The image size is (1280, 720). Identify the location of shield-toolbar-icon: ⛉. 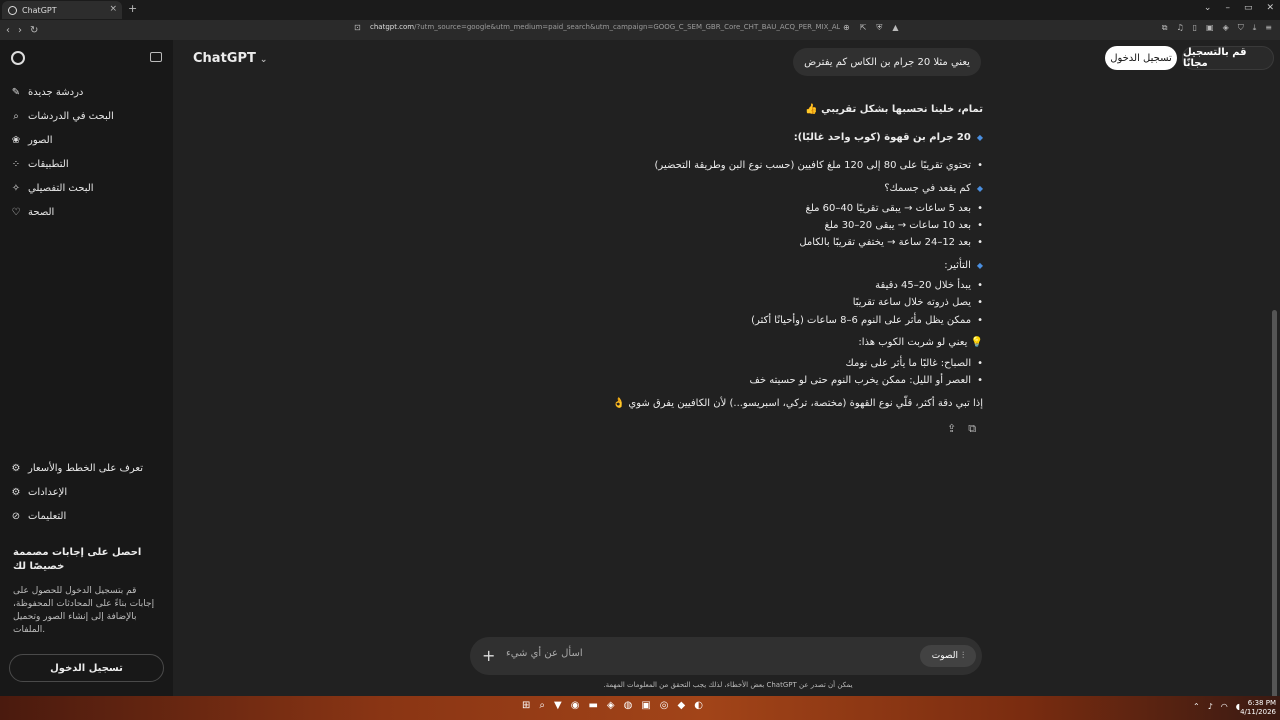
(1241, 28).